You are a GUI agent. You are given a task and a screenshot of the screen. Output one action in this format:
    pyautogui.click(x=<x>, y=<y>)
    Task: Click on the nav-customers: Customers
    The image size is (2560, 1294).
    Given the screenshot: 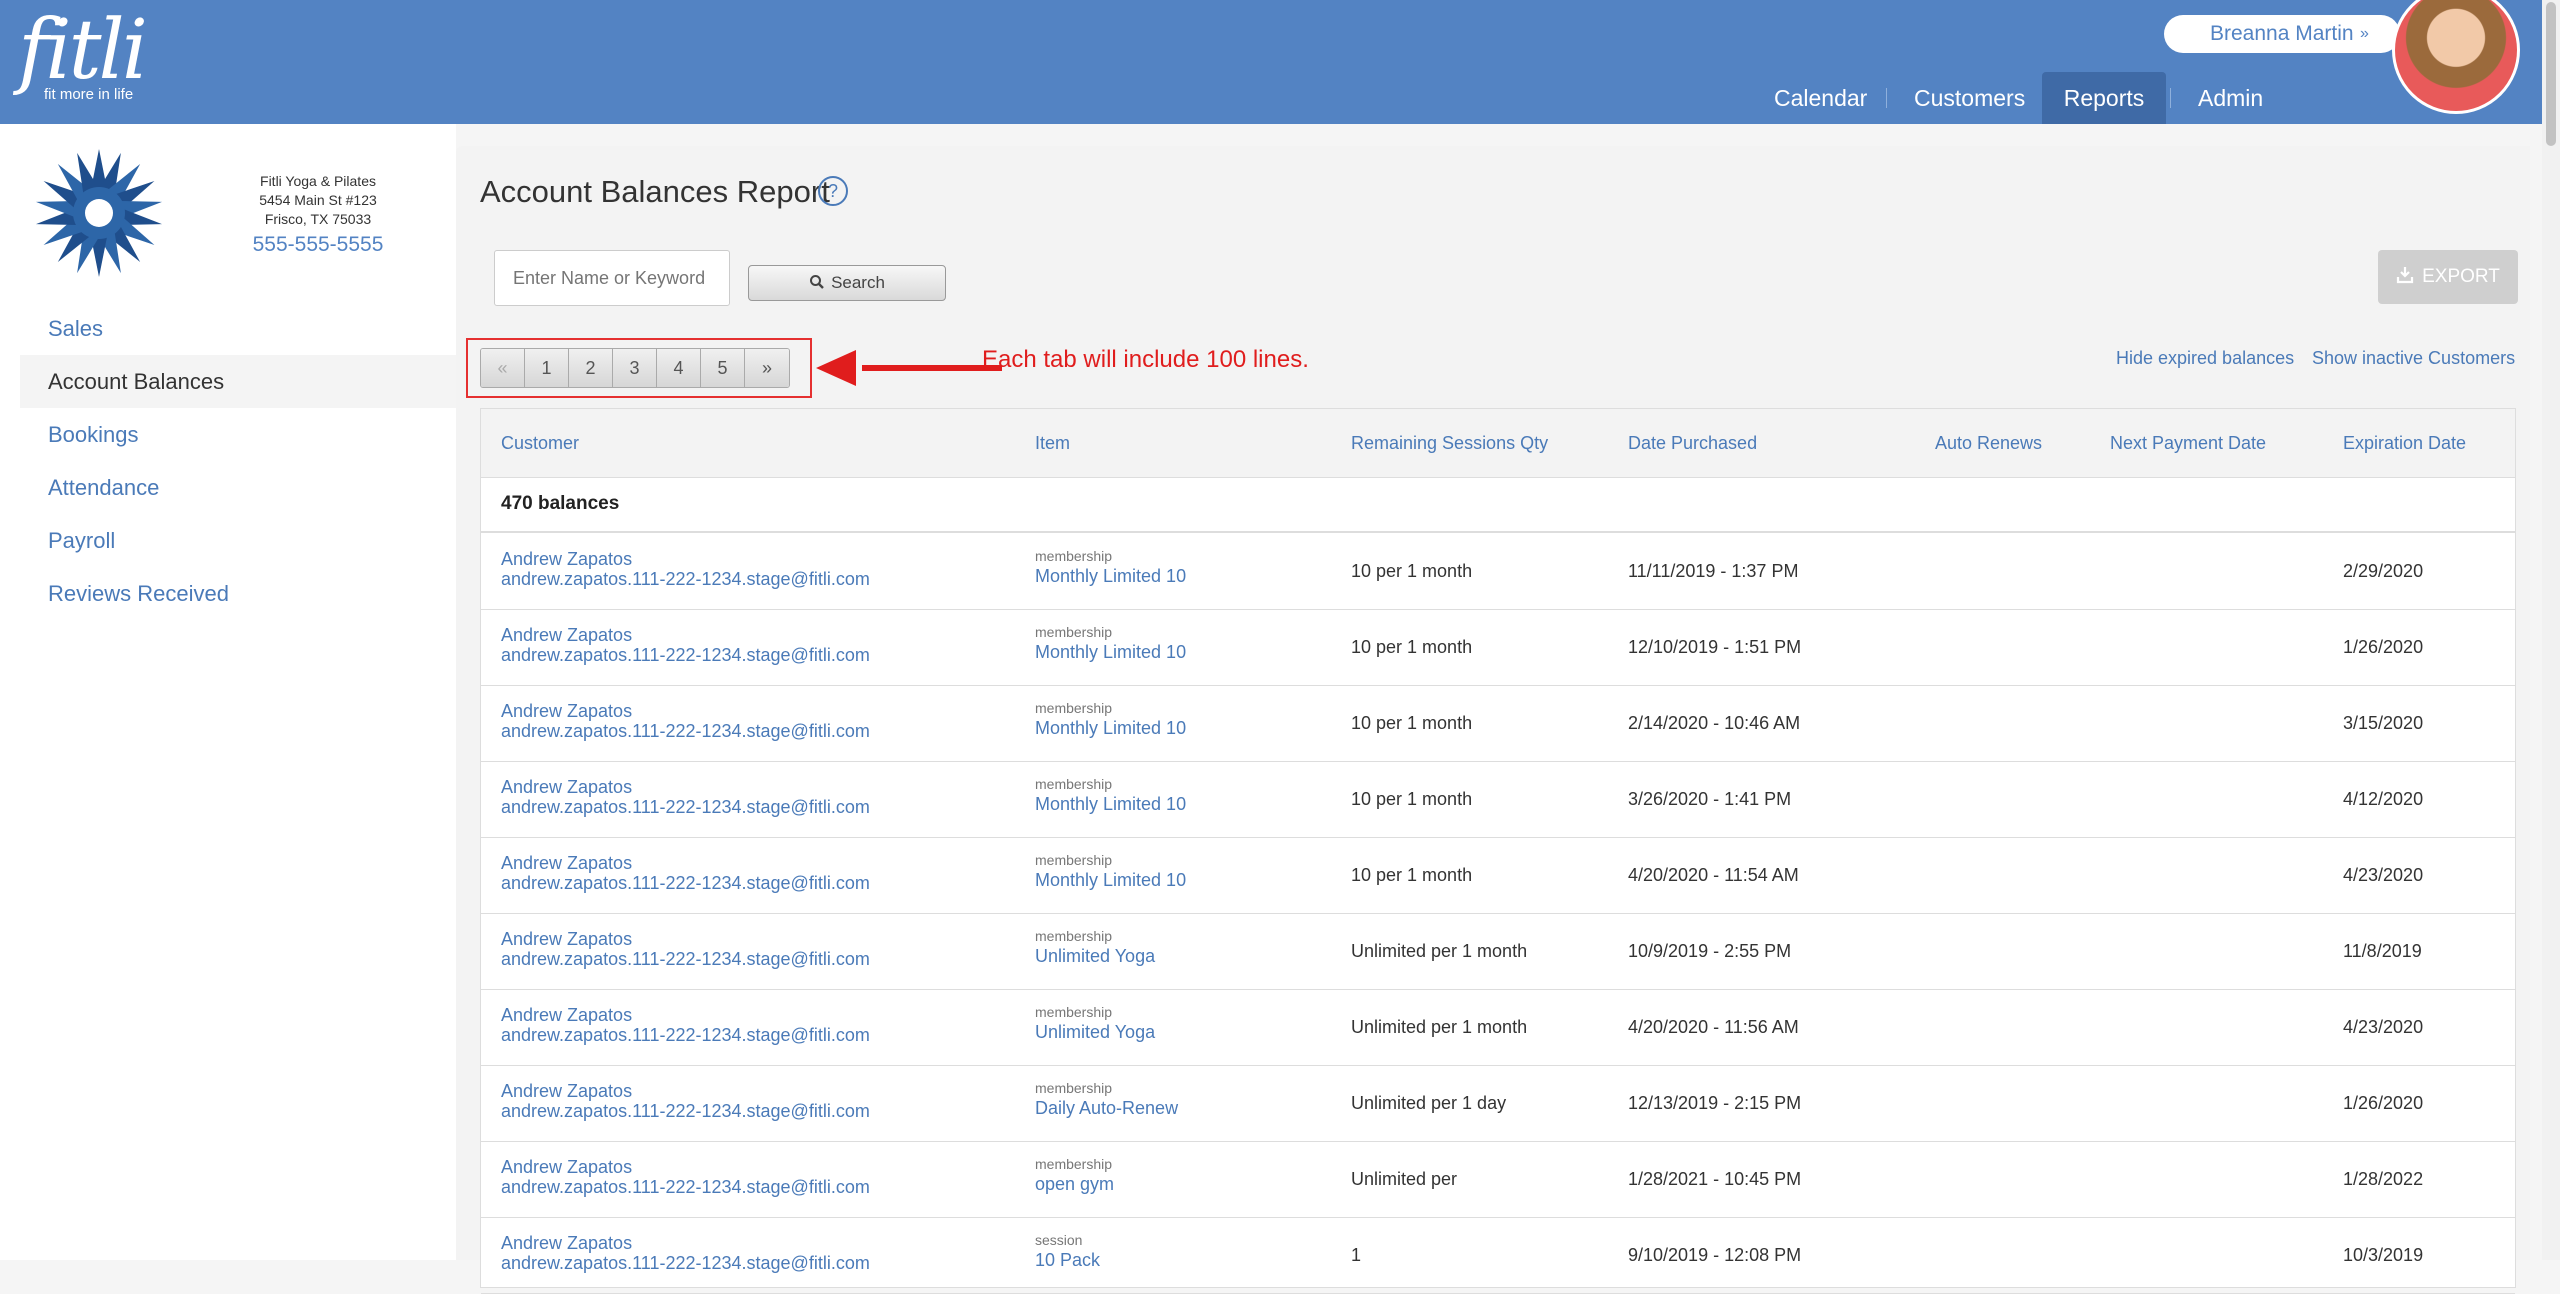 What is the action you would take?
    pyautogui.click(x=1969, y=98)
    